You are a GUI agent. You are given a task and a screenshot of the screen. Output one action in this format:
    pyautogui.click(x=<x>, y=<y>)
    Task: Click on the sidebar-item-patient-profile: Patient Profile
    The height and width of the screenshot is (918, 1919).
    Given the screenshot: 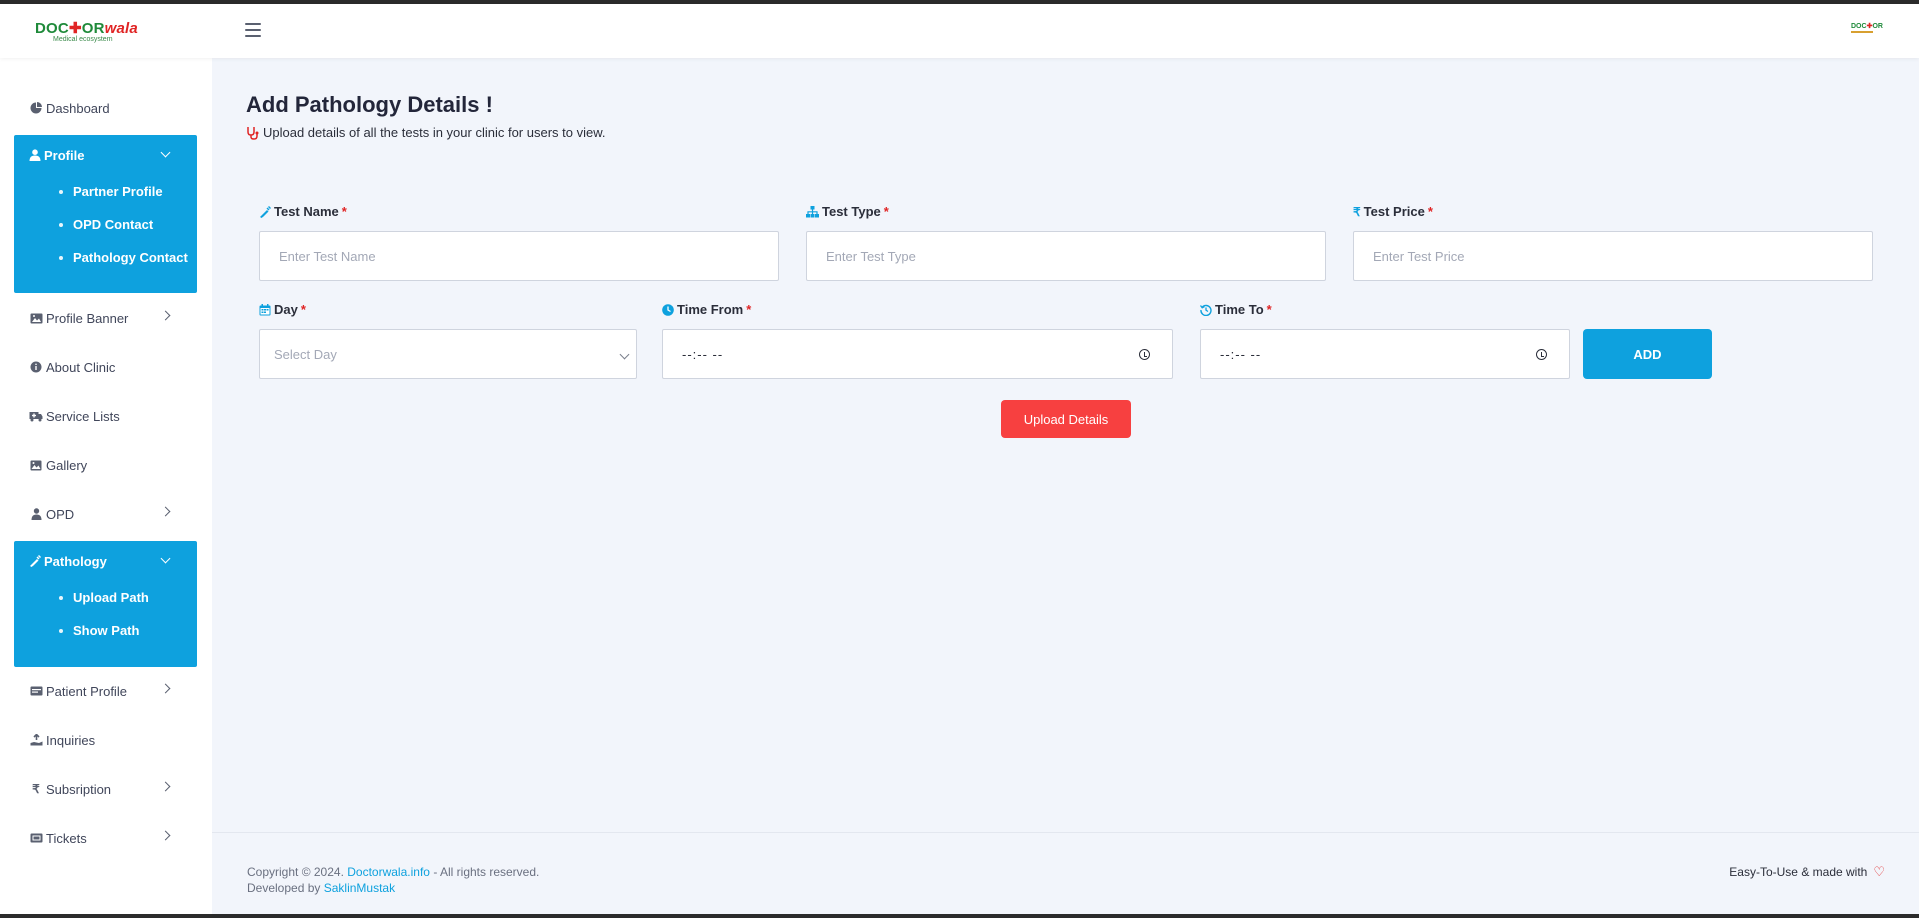 What is the action you would take?
    pyautogui.click(x=105, y=691)
    